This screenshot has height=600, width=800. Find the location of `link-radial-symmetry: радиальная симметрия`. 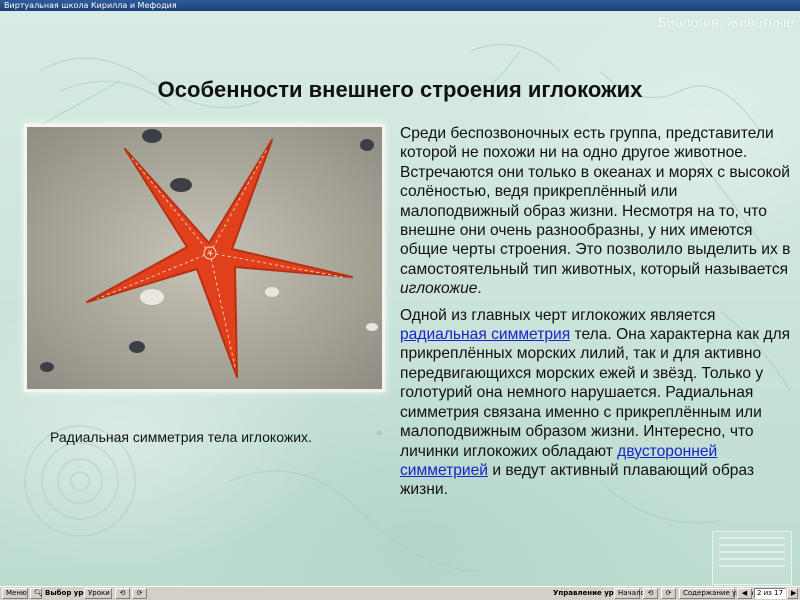

link-radial-symmetry: радиальная симметрия is located at coordinates (485, 334).